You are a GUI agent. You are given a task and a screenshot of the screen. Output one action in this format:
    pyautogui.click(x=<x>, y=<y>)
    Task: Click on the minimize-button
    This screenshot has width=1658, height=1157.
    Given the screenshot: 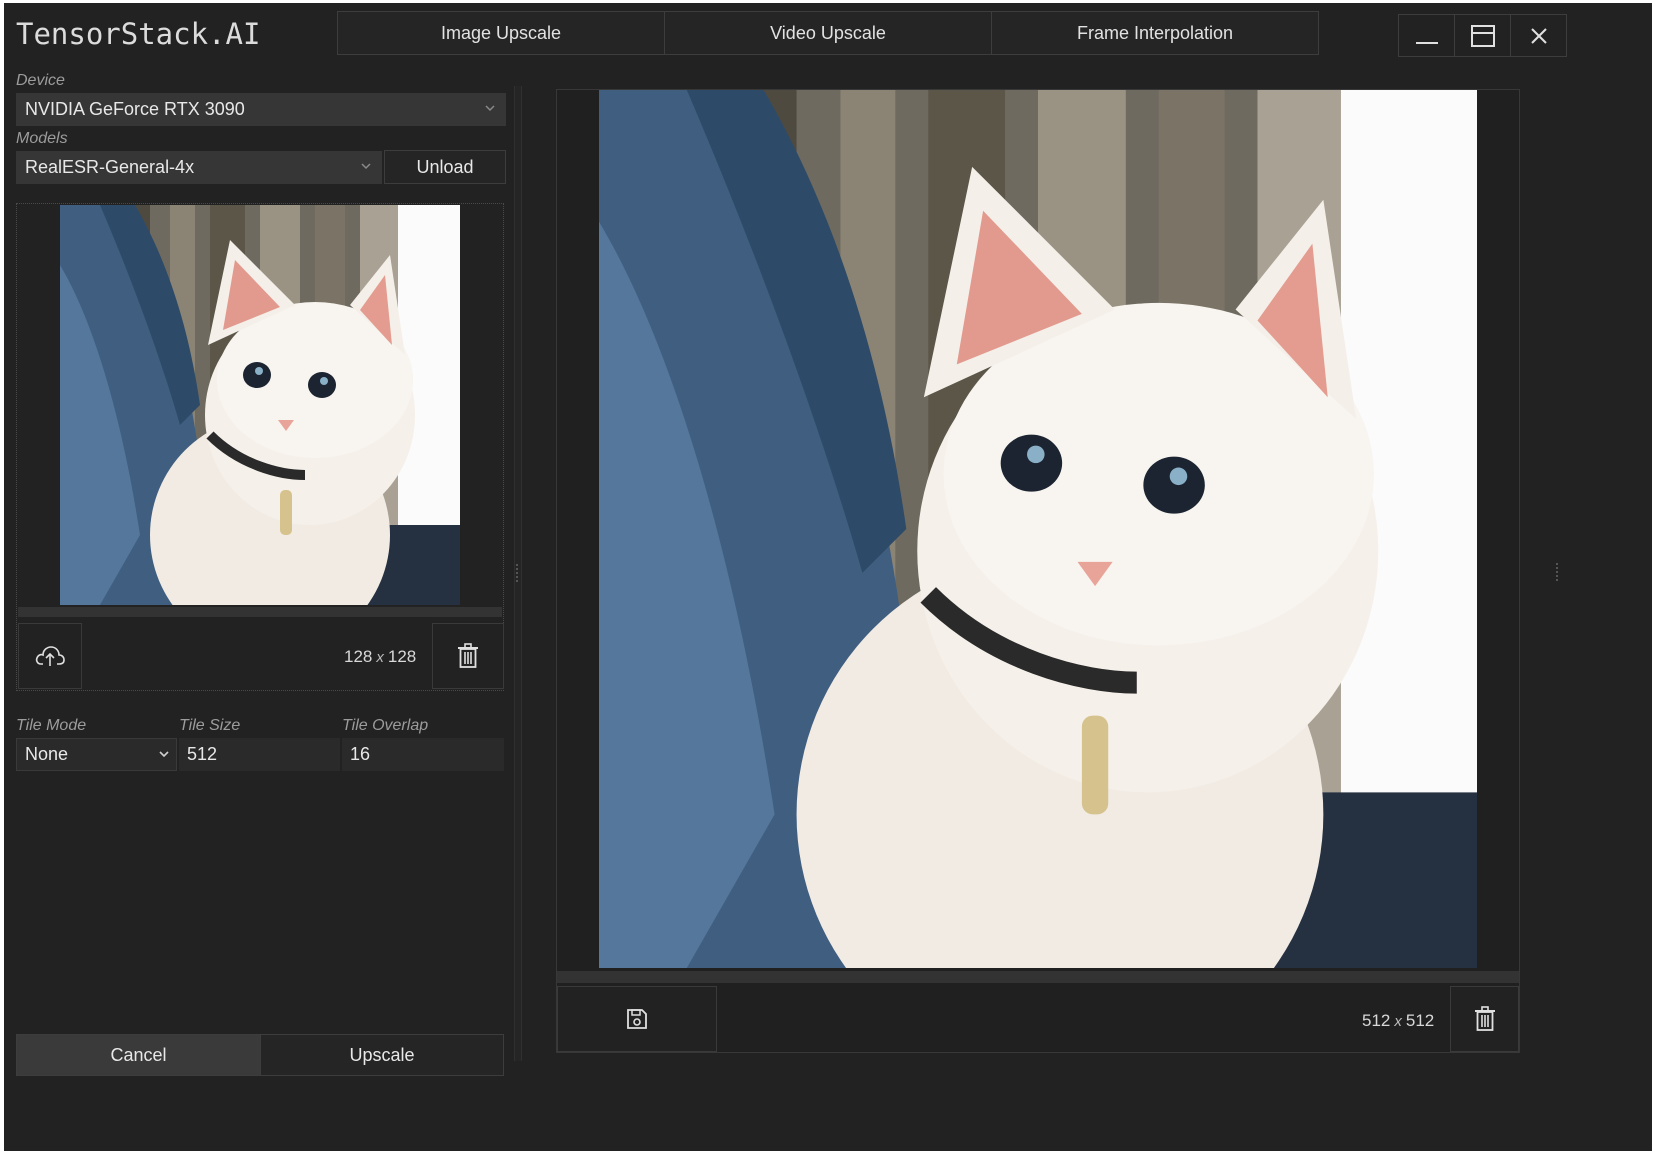 What is the action you would take?
    pyautogui.click(x=1426, y=35)
    